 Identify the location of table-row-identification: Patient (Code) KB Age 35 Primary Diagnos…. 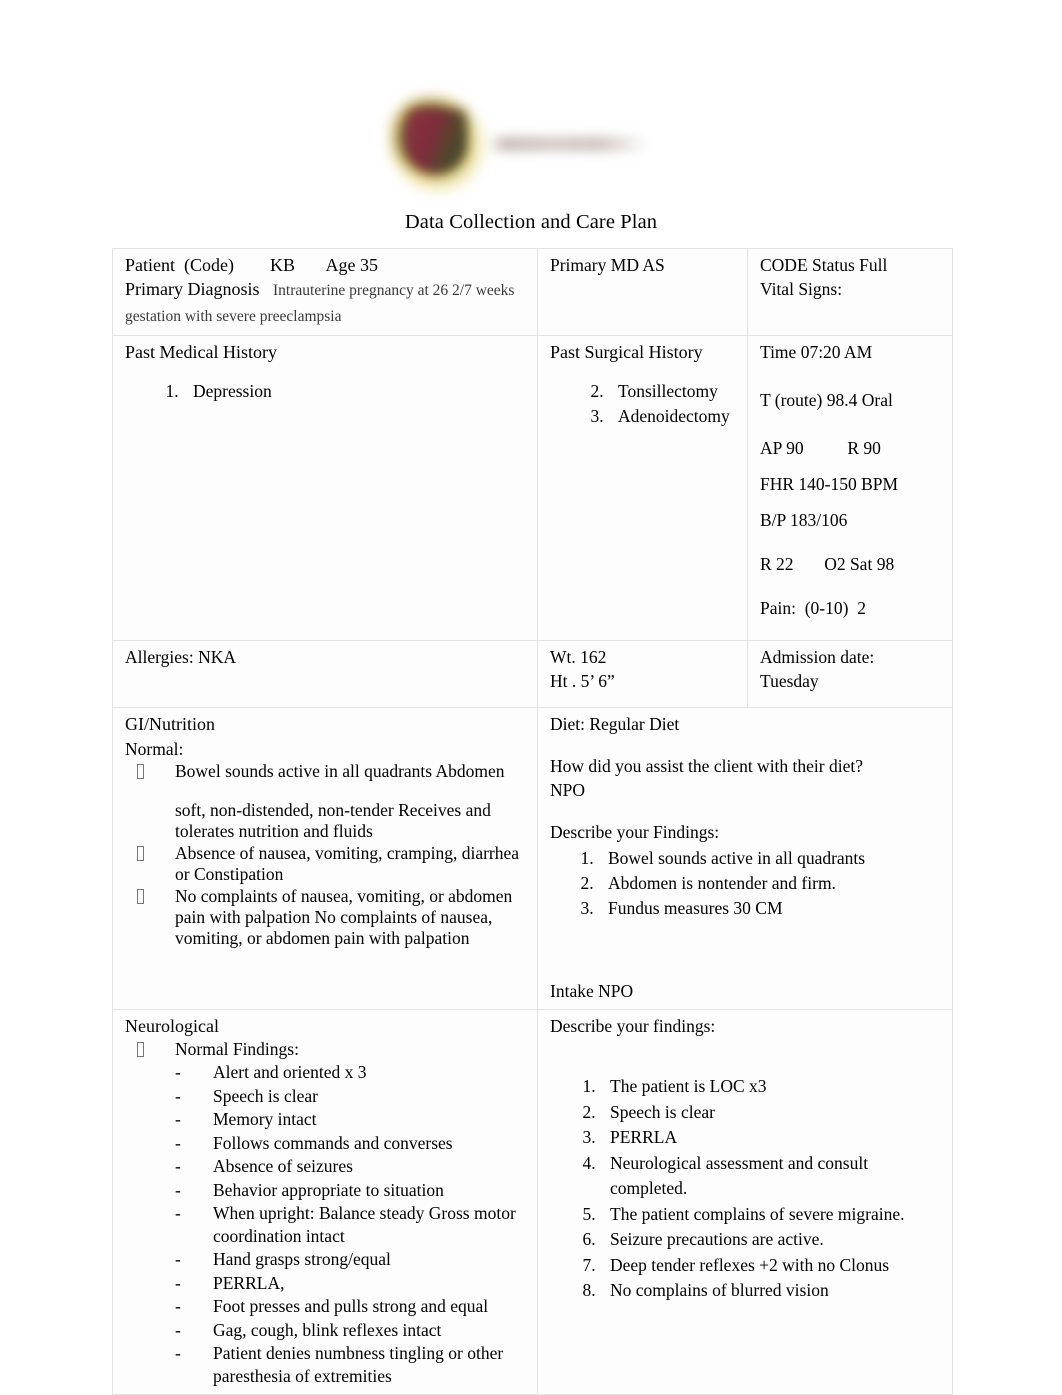
(532, 292).